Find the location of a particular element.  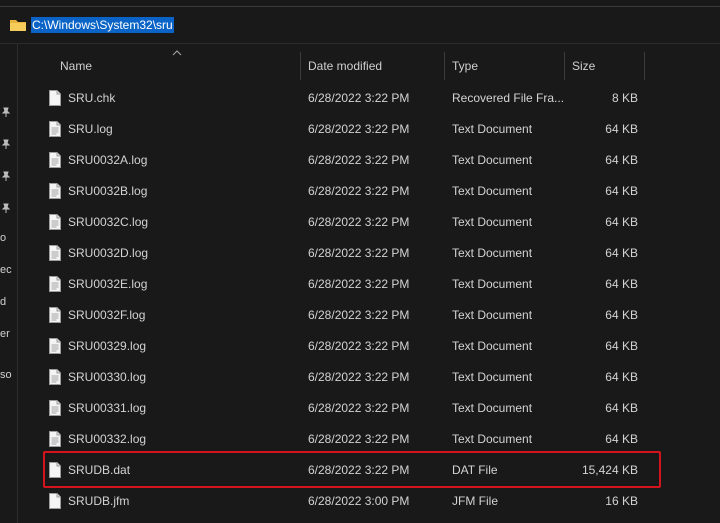

file-name: SRU00331.log is located at coordinates (107, 408).